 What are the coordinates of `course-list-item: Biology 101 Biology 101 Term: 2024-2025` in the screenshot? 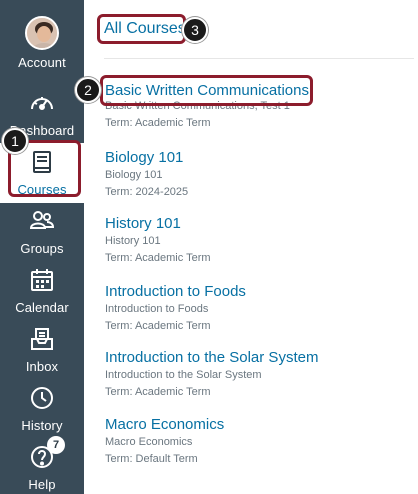 It's located at (146, 173).